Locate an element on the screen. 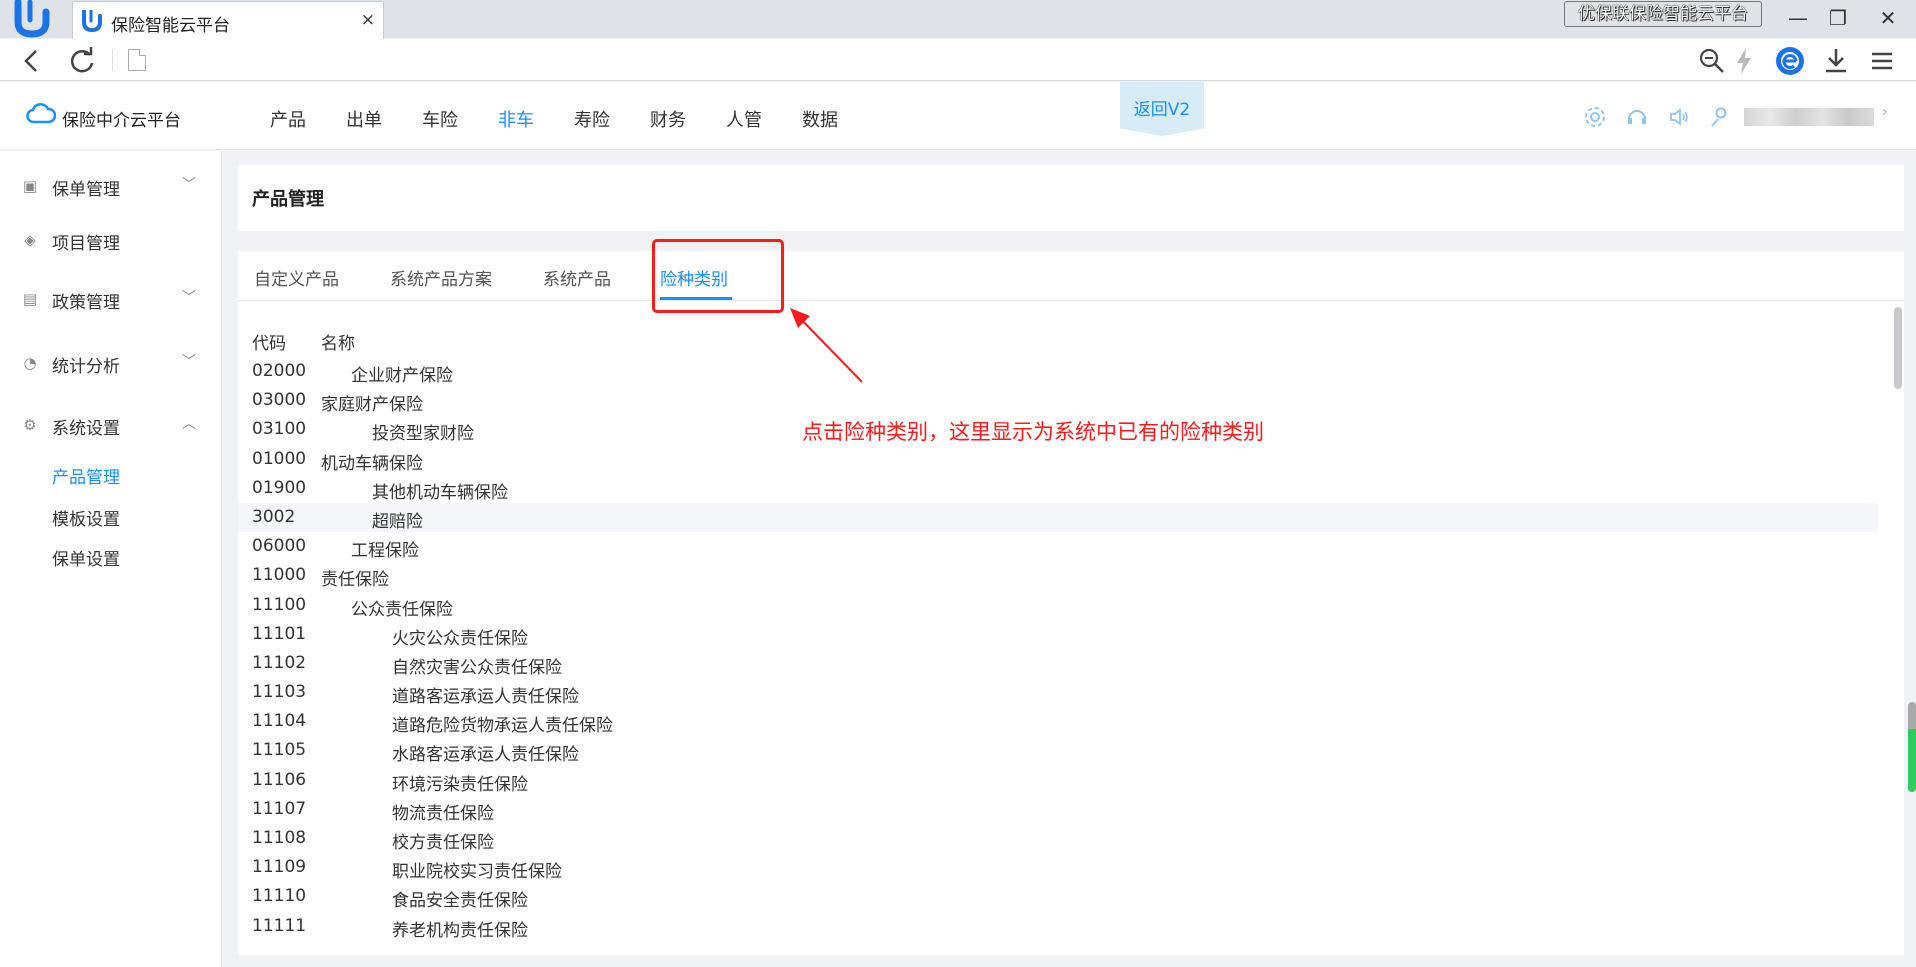 The height and width of the screenshot is (967, 1916). tab-custom-product: 自定义产品 is located at coordinates (296, 277).